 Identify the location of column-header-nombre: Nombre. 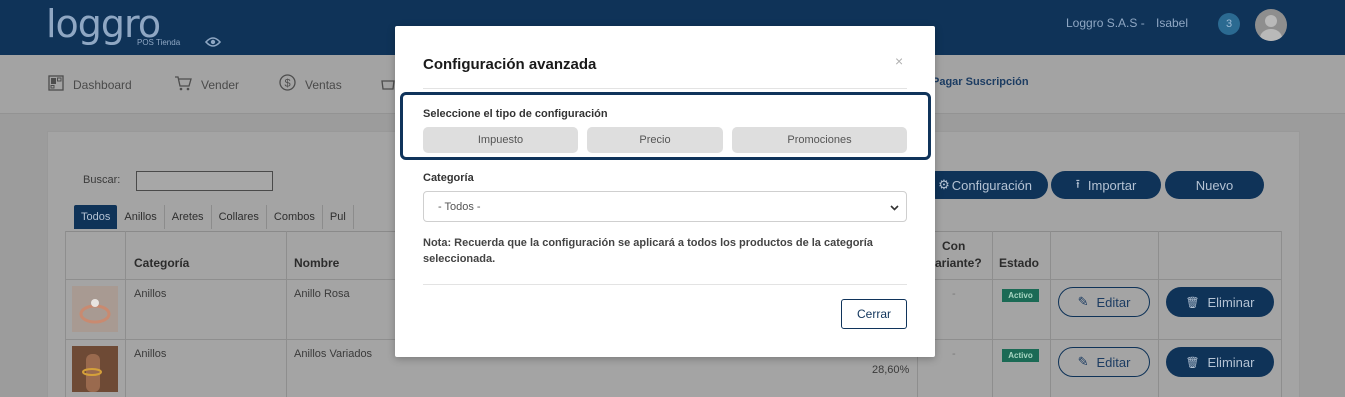
(316, 263).